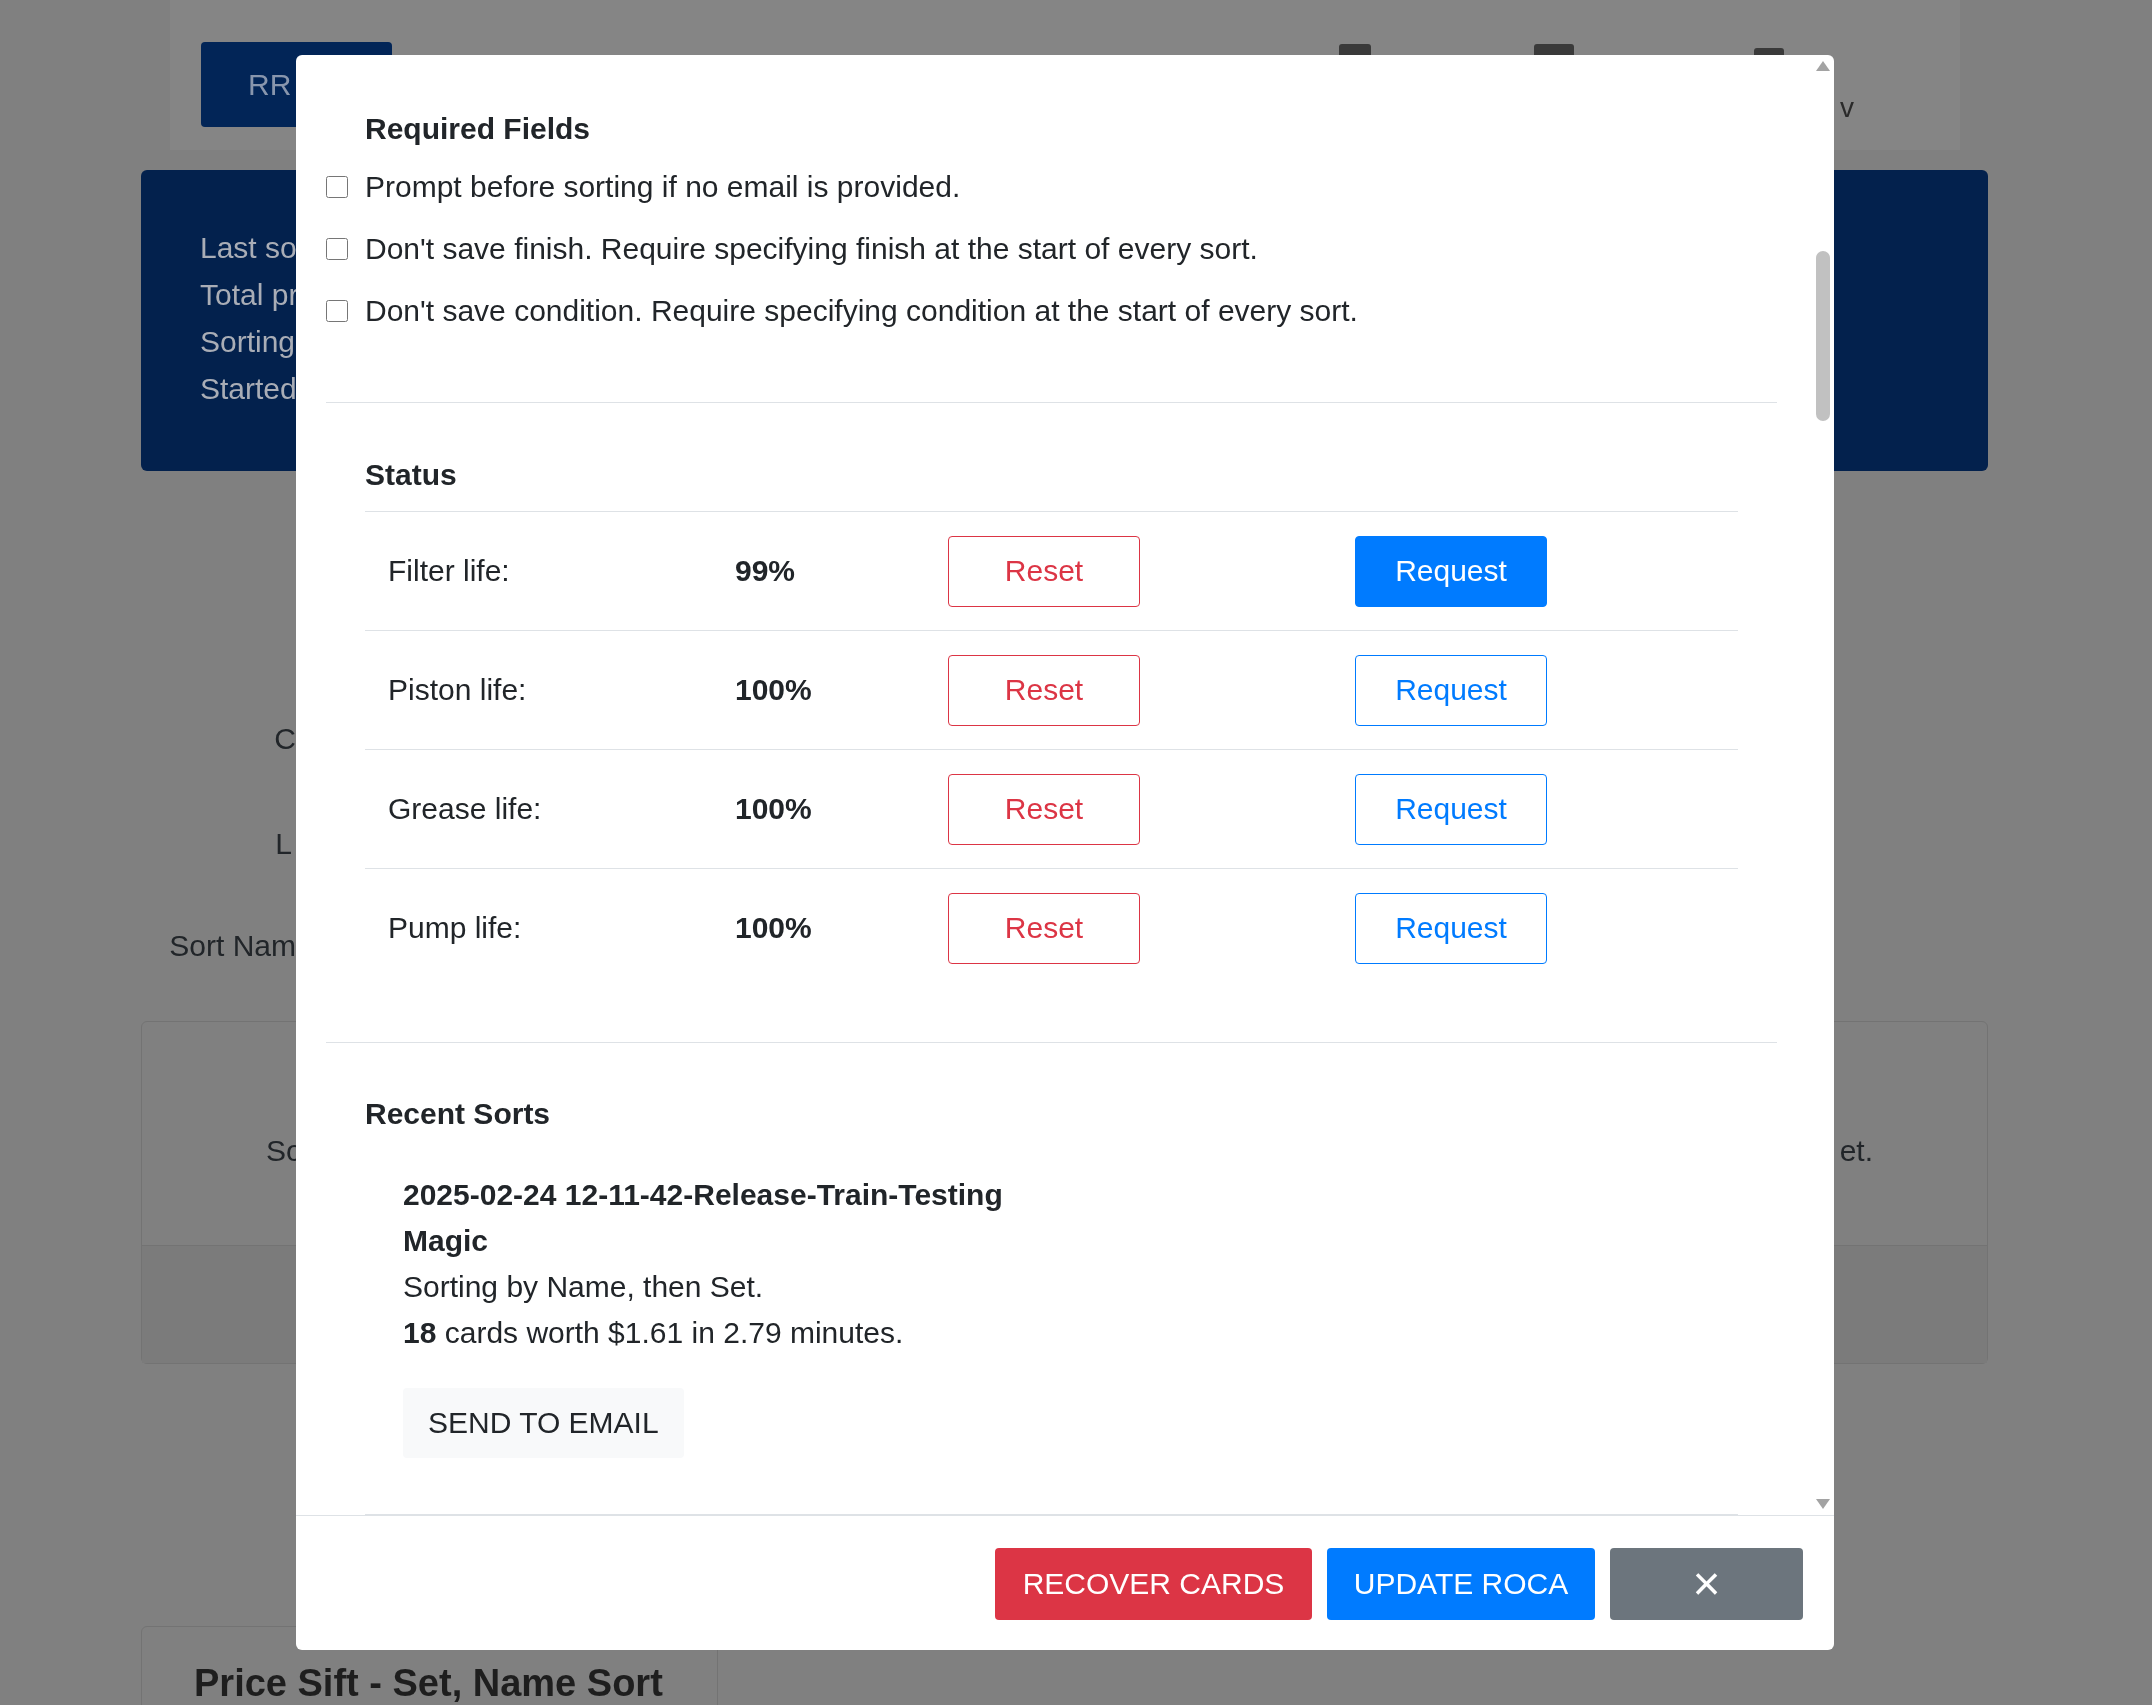 This screenshot has width=2152, height=1705. Describe the element at coordinates (811, 249) in the screenshot. I see `checkbox-label: Don't save finish. Require specifying finish at the start of every sort.` at that location.